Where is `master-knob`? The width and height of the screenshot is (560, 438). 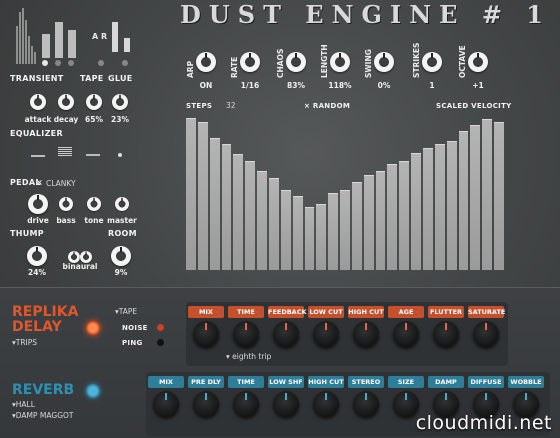
master-knob is located at coordinates (122, 204).